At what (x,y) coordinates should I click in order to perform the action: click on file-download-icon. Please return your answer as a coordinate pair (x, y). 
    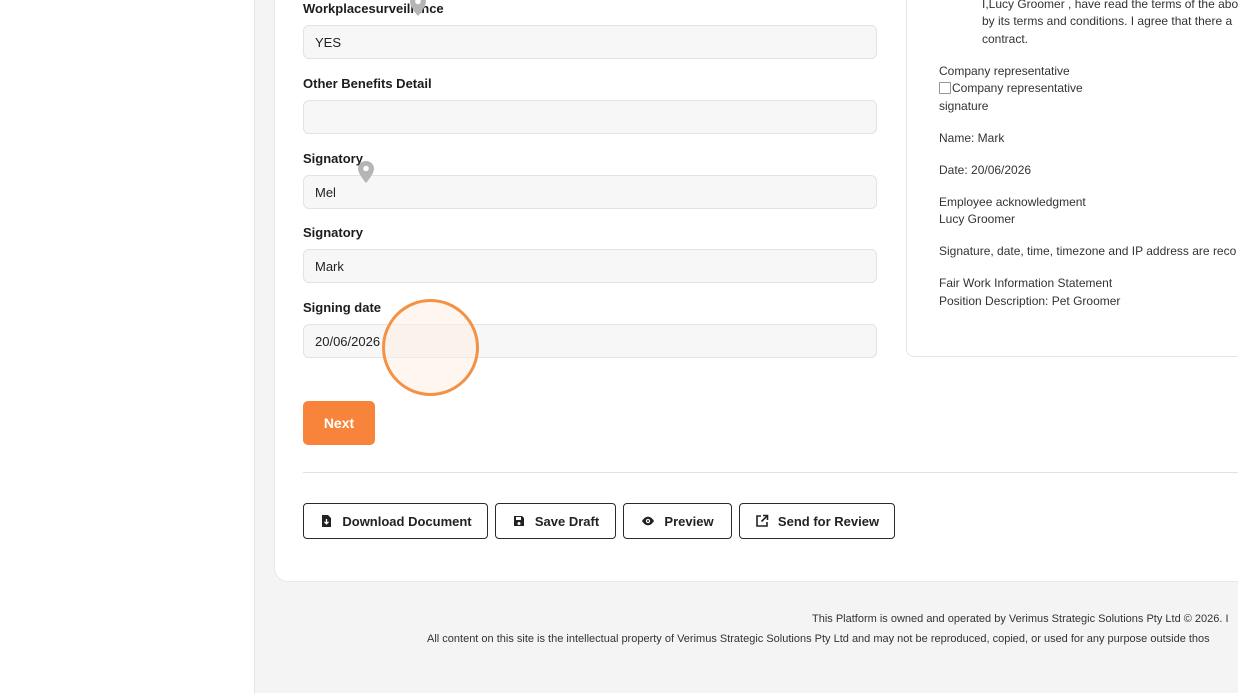
    Looking at the image, I should click on (327, 521).